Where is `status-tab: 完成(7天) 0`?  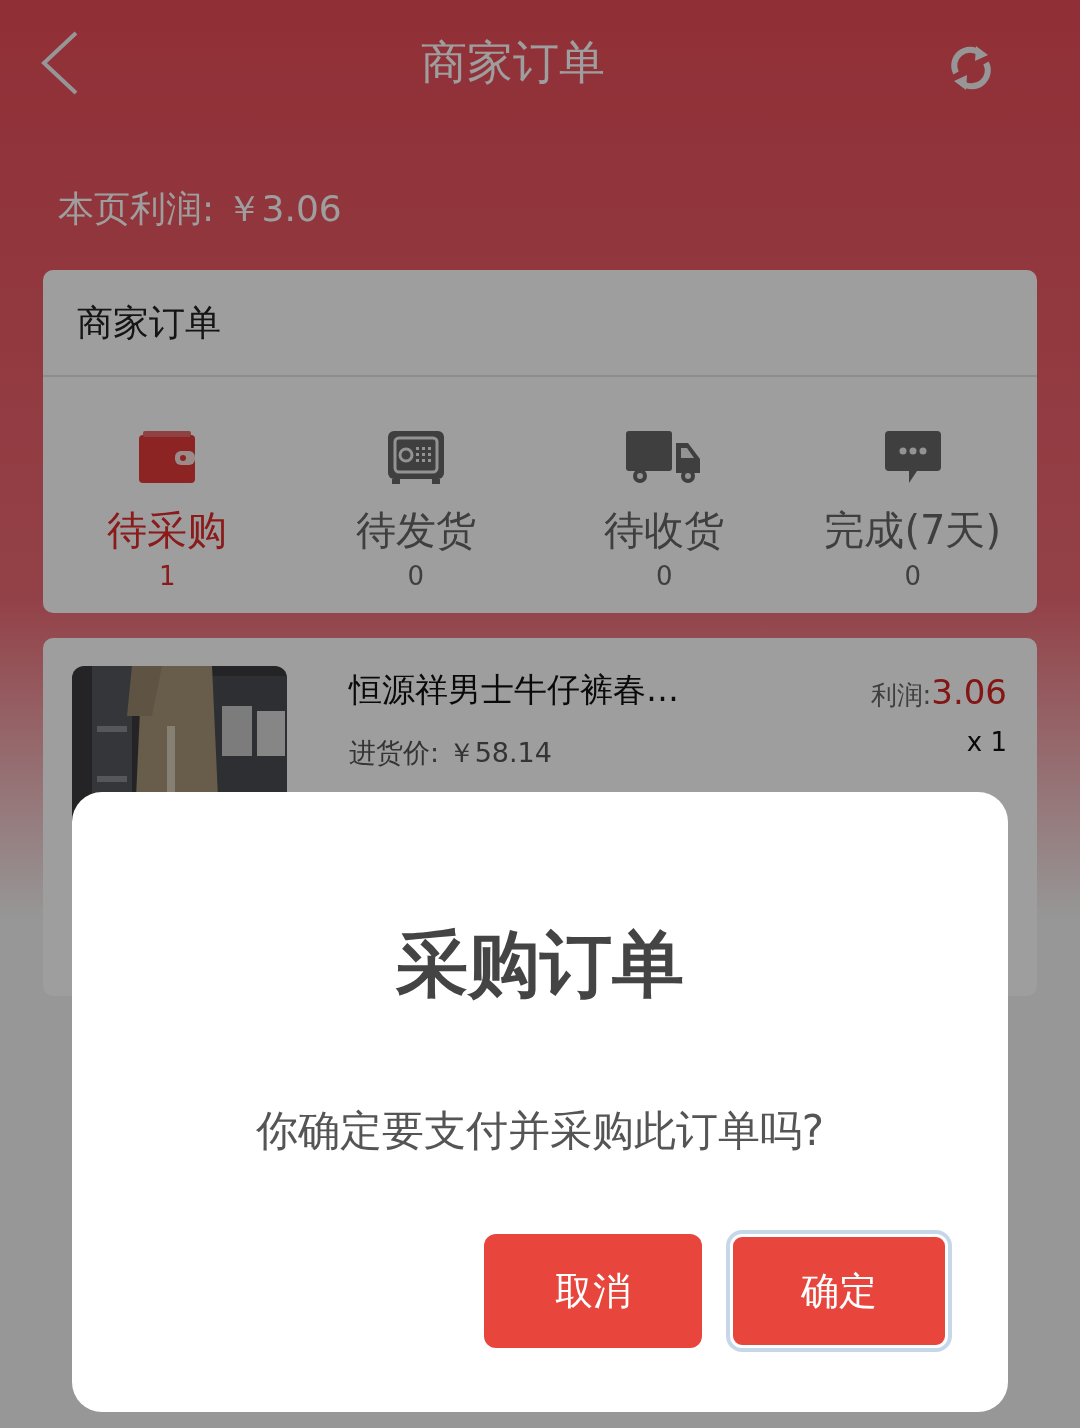
status-tab: 完成(7天) 0 is located at coordinates (912, 510).